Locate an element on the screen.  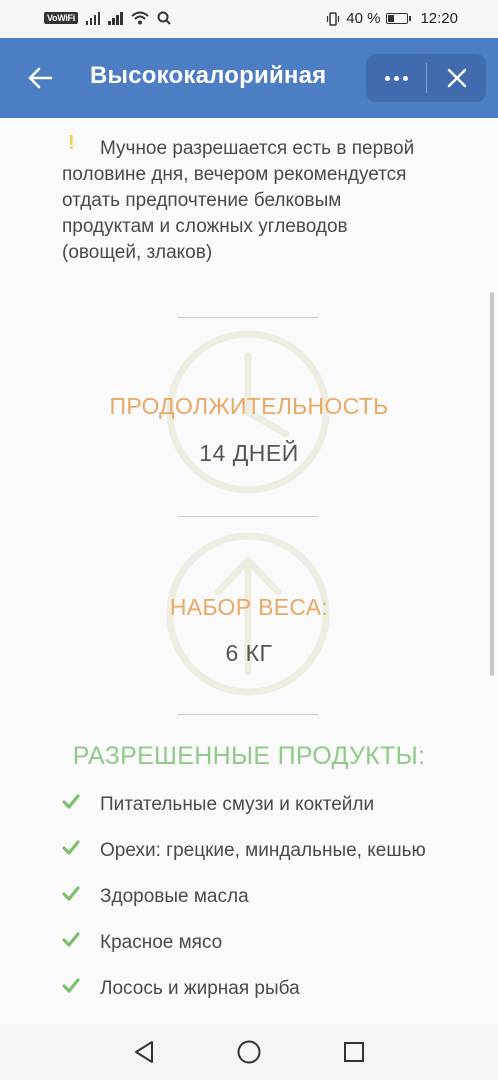
nav-back-button is located at coordinates (144, 1052).